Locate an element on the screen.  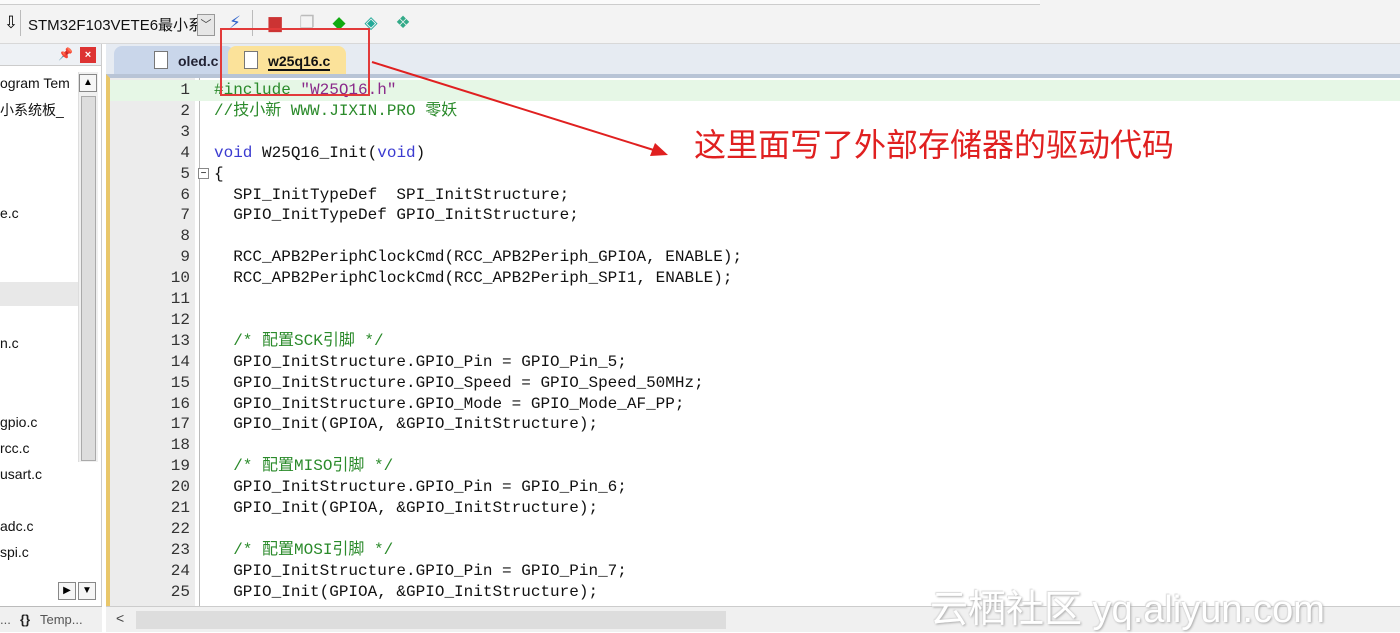
annotation-arrow is located at coordinates (519, 108).